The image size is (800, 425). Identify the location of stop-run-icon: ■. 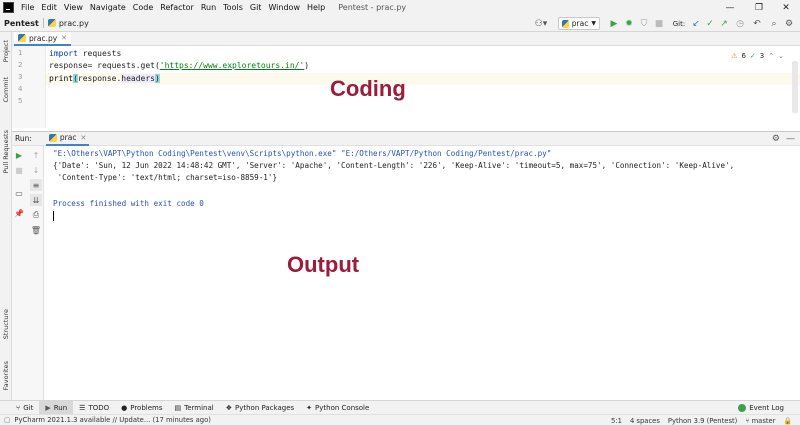
(19, 170).